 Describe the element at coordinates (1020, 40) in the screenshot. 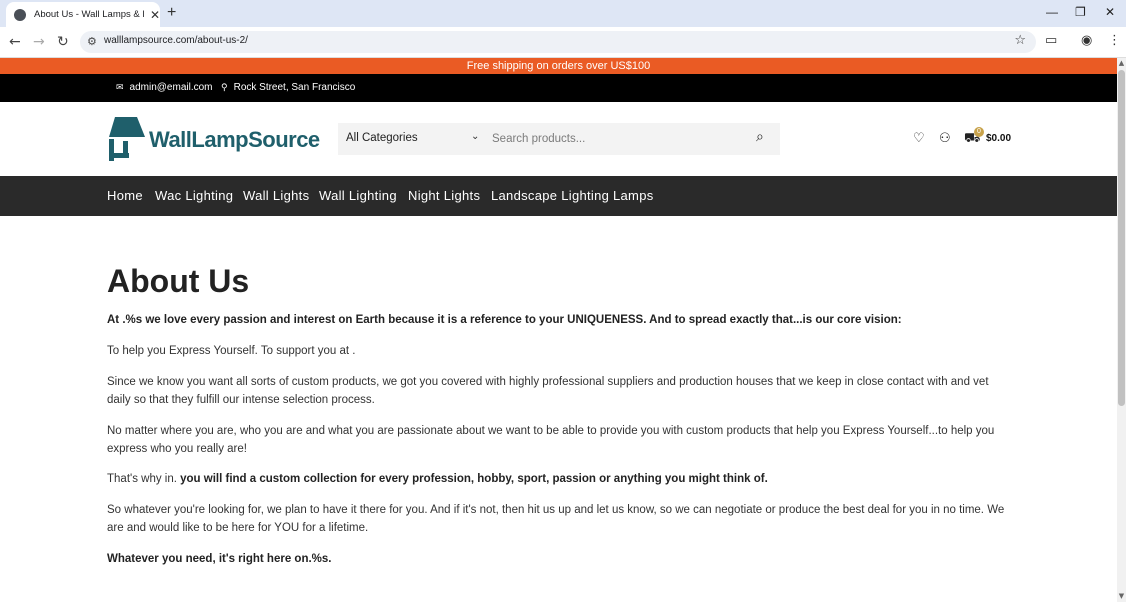

I see `bookmark-star-icon: ☆` at that location.